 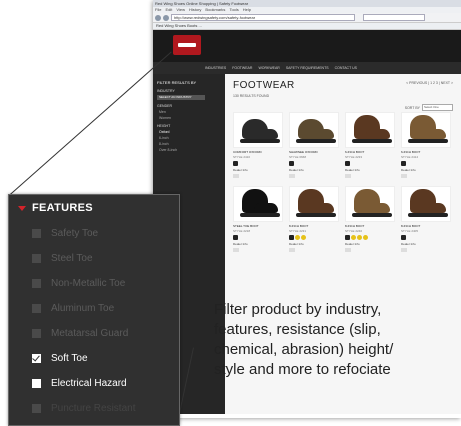 I want to click on height-option: Over 8-inch, so click(x=189, y=150).